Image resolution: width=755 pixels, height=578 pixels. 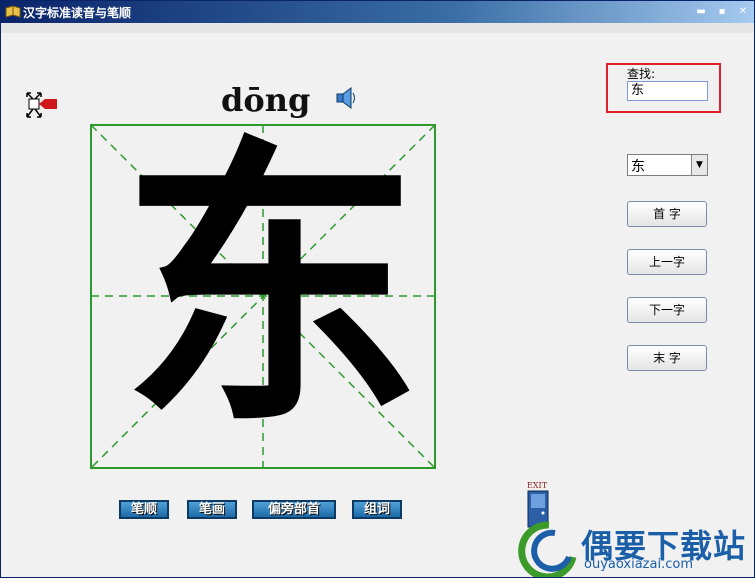 I want to click on toolbar-strip, so click(x=377, y=28).